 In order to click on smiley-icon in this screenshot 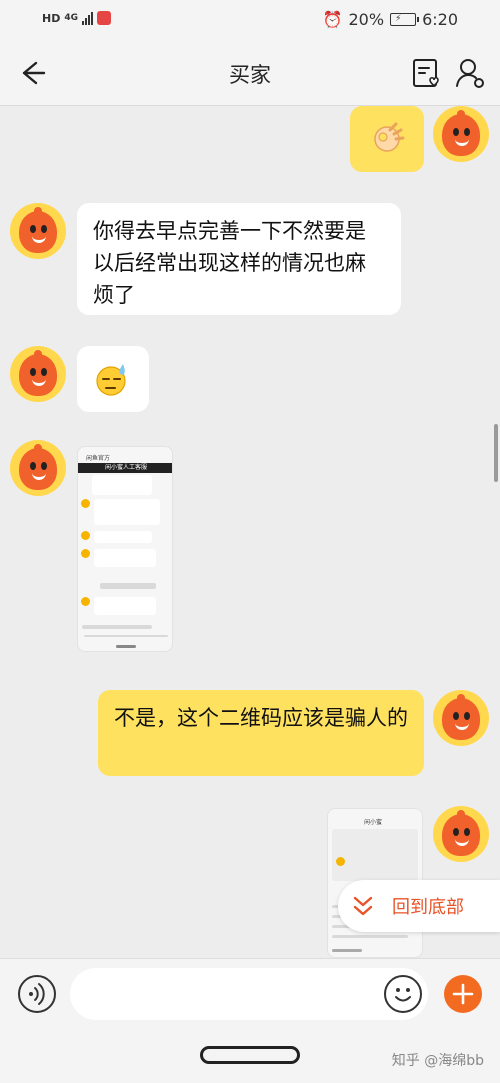, I will do `click(403, 995)`.